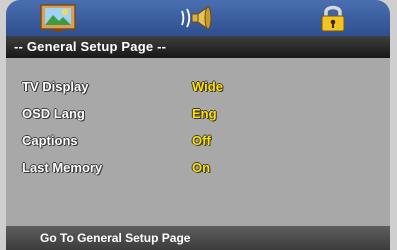 Image resolution: width=397 pixels, height=250 pixels. Describe the element at coordinates (201, 168) in the screenshot. I see `setting-value: On` at that location.